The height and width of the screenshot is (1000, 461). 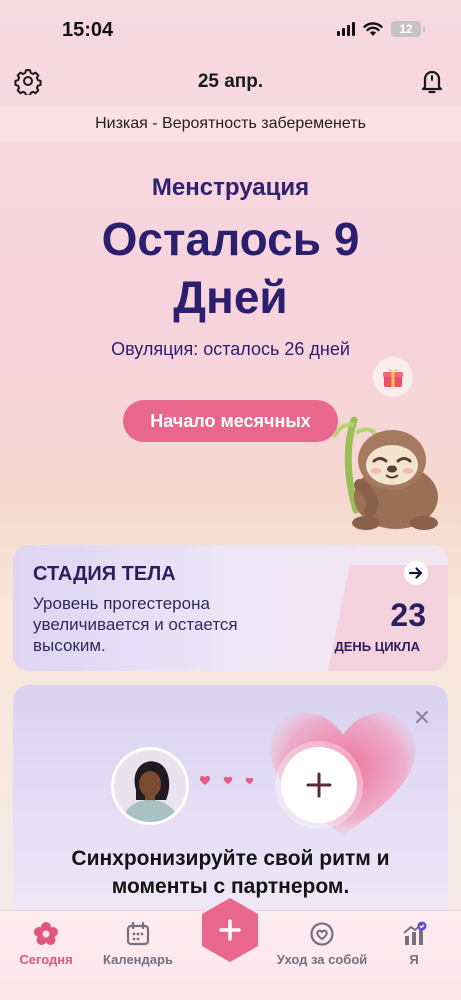 I want to click on hearts-connector, so click(x=226, y=780).